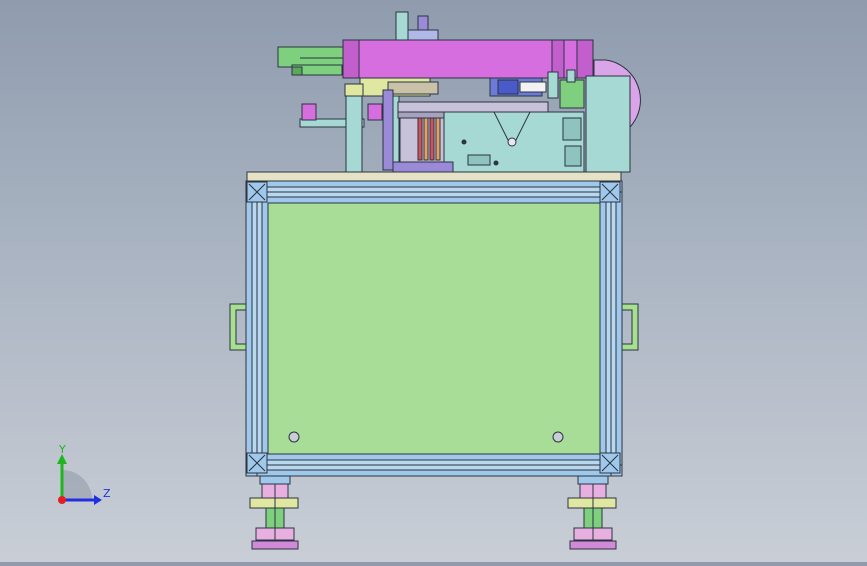  What do you see at coordinates (402, 26) in the screenshot?
I see `top-block-green` at bounding box center [402, 26].